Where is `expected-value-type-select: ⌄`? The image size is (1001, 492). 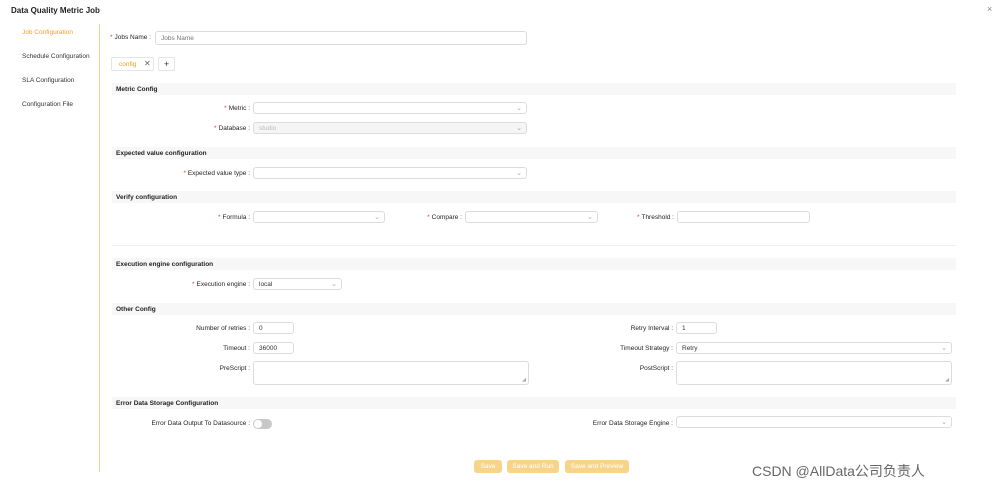
expected-value-type-select: ⌄ is located at coordinates (390, 173).